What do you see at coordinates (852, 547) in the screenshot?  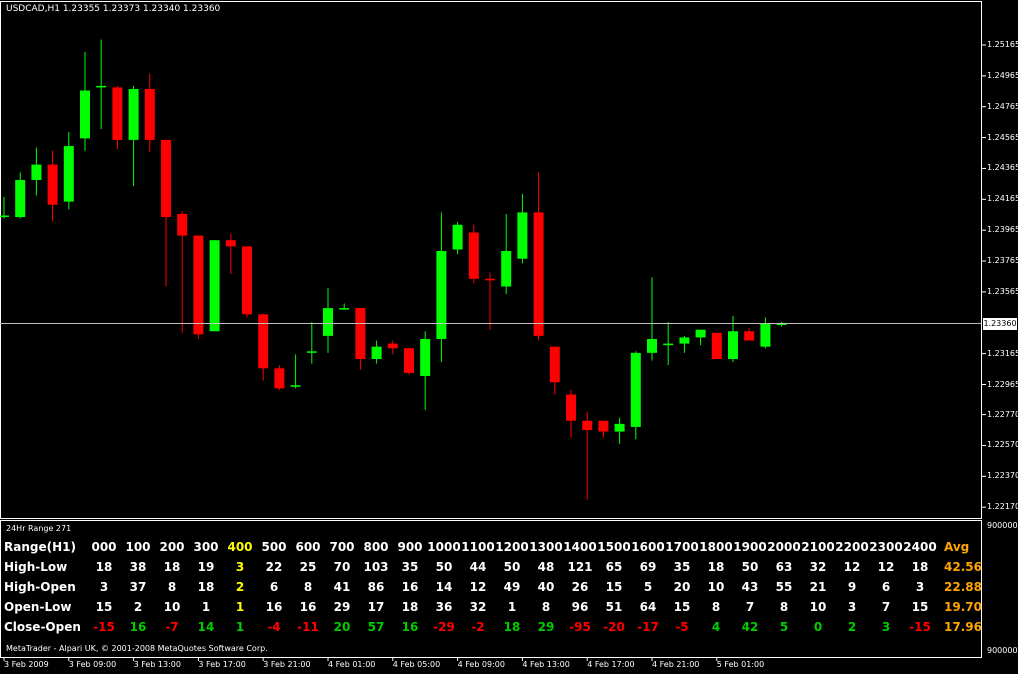 I see `hour-column-header: 2200` at bounding box center [852, 547].